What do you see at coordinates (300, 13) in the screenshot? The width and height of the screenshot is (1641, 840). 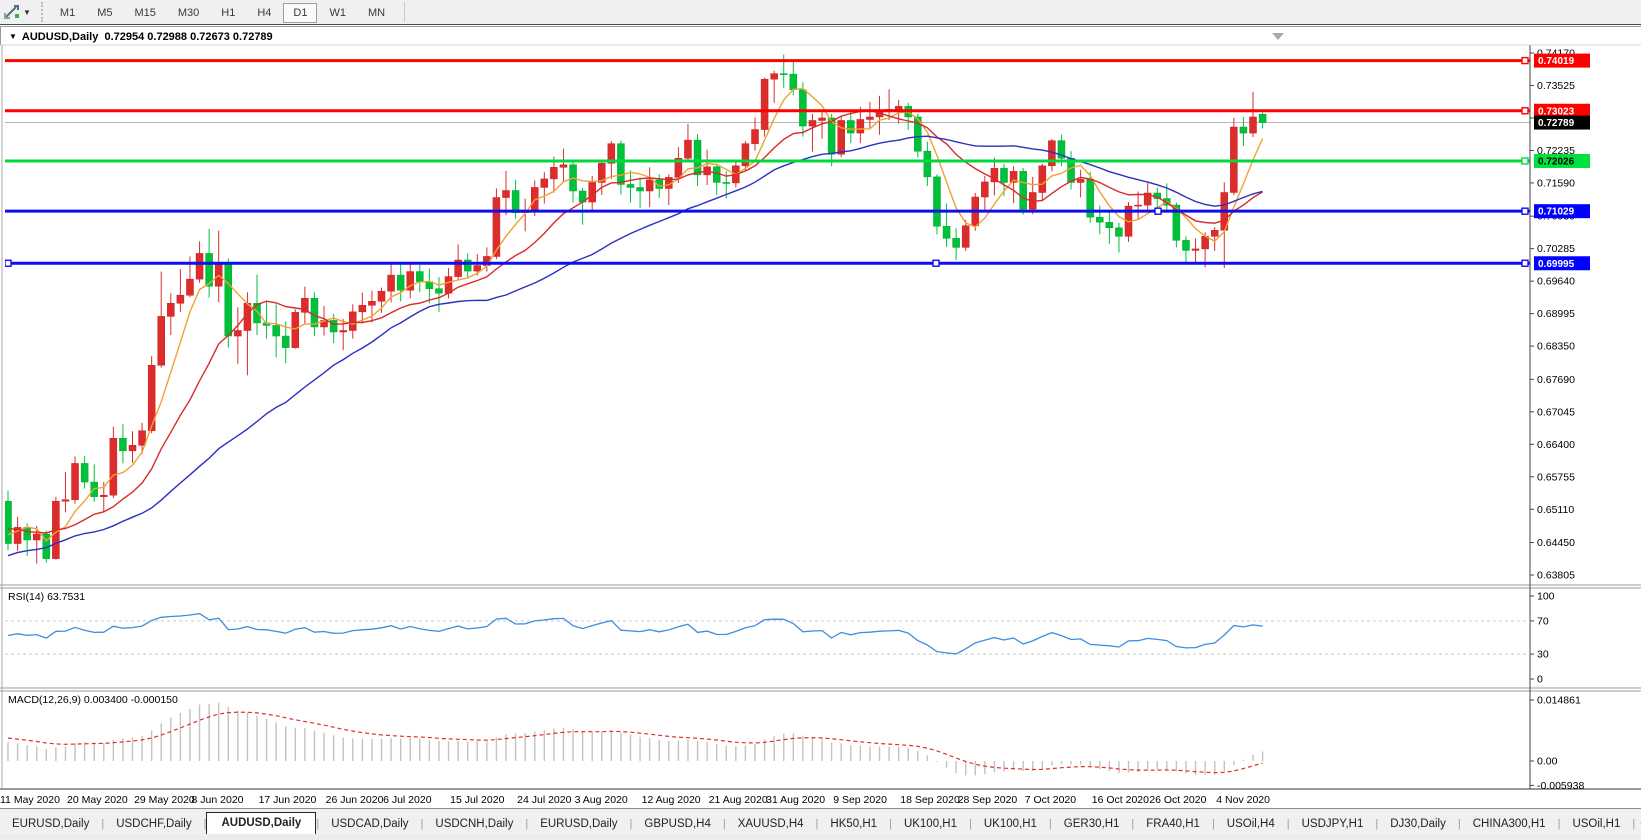 I see `timeframe-button-d1: D1` at bounding box center [300, 13].